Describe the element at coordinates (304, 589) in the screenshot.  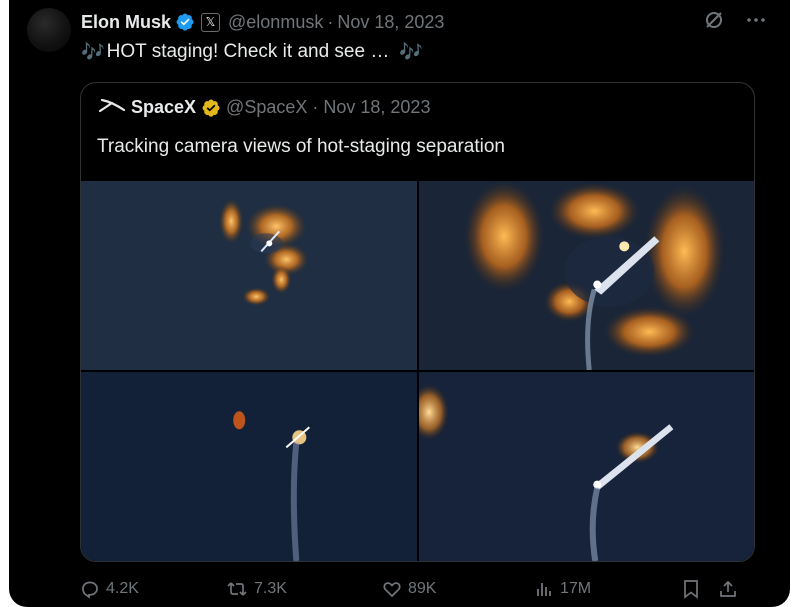
I see `repost-button: 7.3K` at that location.